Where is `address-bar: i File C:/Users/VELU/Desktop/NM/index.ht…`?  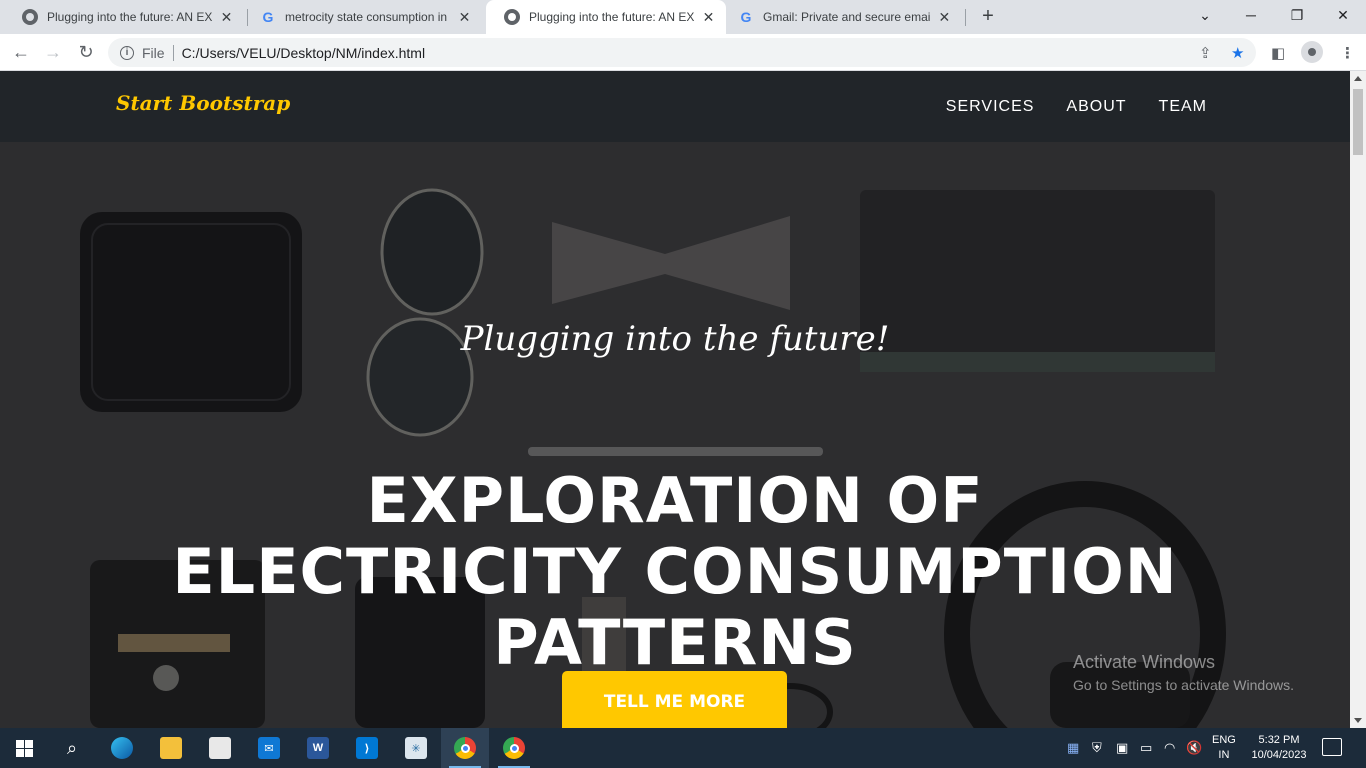 address-bar: i File C:/Users/VELU/Desktop/NM/index.ht… is located at coordinates (682, 52).